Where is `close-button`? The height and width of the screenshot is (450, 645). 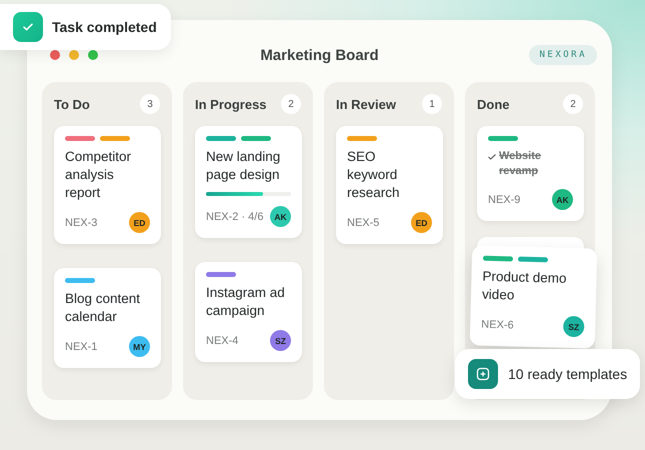 close-button is located at coordinates (55, 55).